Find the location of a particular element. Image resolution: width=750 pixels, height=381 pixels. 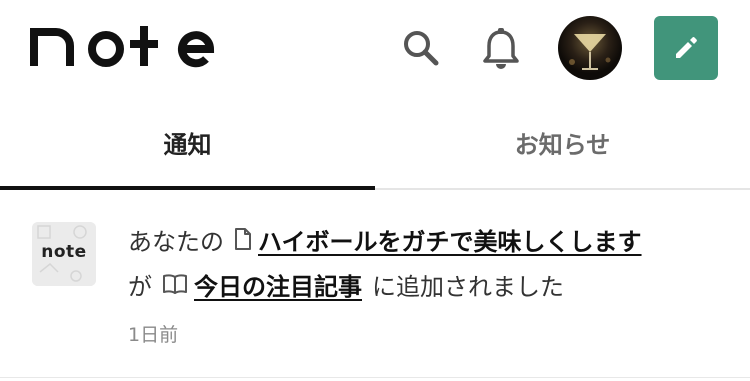

search-button is located at coordinates (421, 48).